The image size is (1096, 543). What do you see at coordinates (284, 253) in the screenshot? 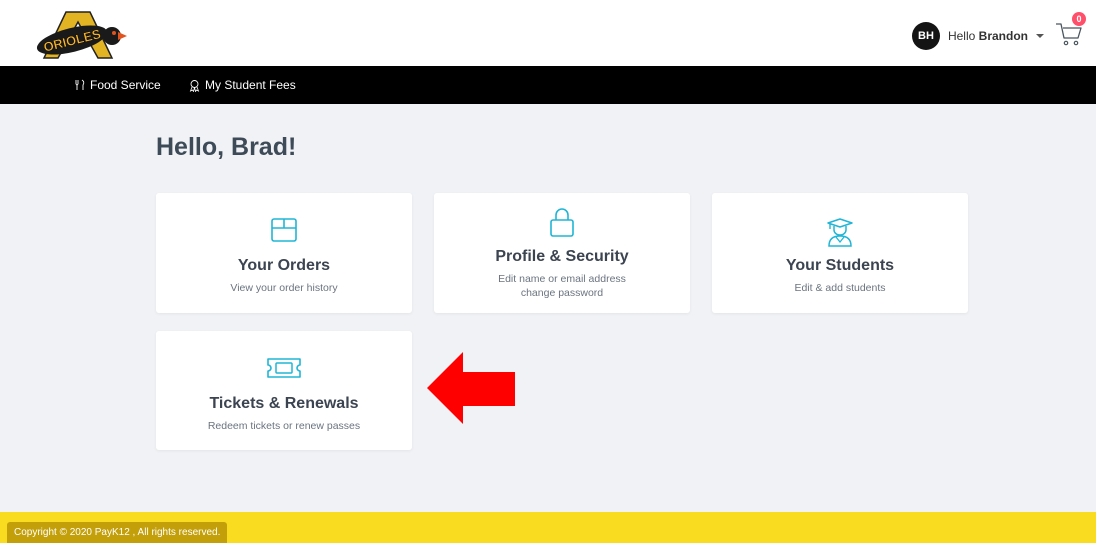
I see `orders-card: Your Orders View your order history` at bounding box center [284, 253].